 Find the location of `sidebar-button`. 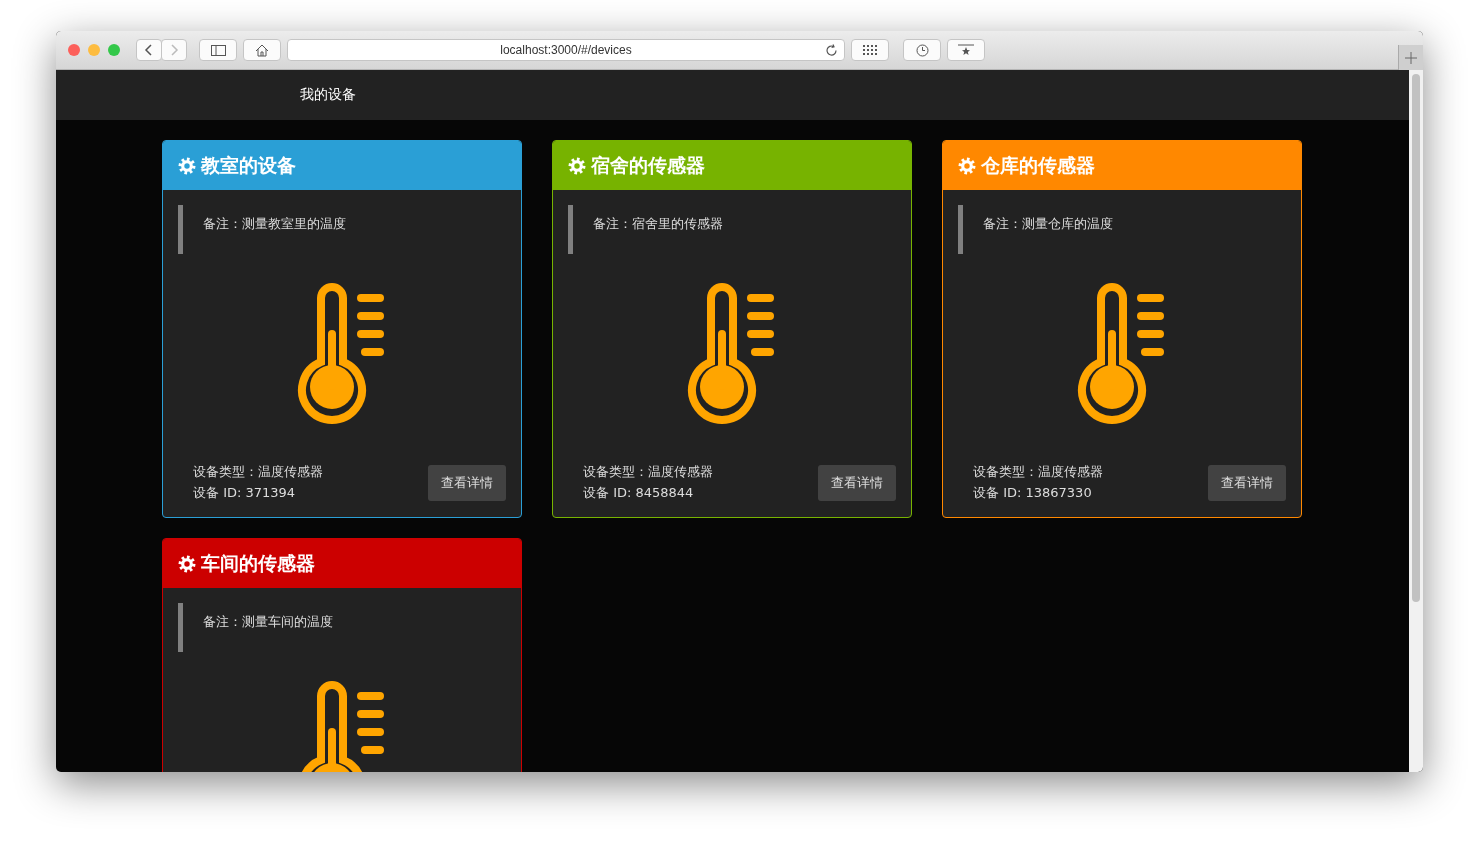

sidebar-button is located at coordinates (218, 50).